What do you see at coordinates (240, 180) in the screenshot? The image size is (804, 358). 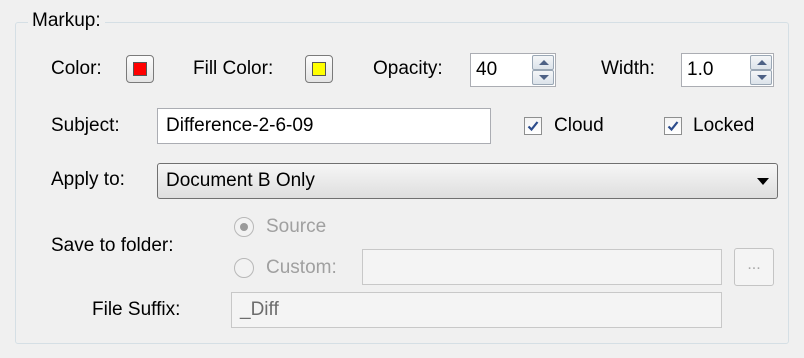 I see `apply-to-value: Document B Only` at bounding box center [240, 180].